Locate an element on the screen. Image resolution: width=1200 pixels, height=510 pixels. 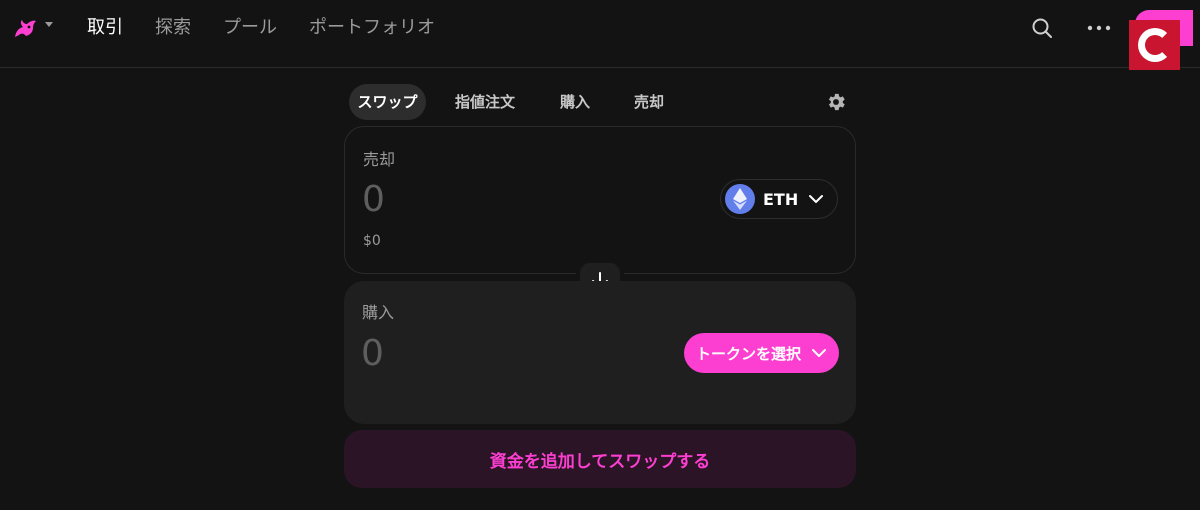
add-funds-swap-button: 資金を追加してスワップする is located at coordinates (600, 459).